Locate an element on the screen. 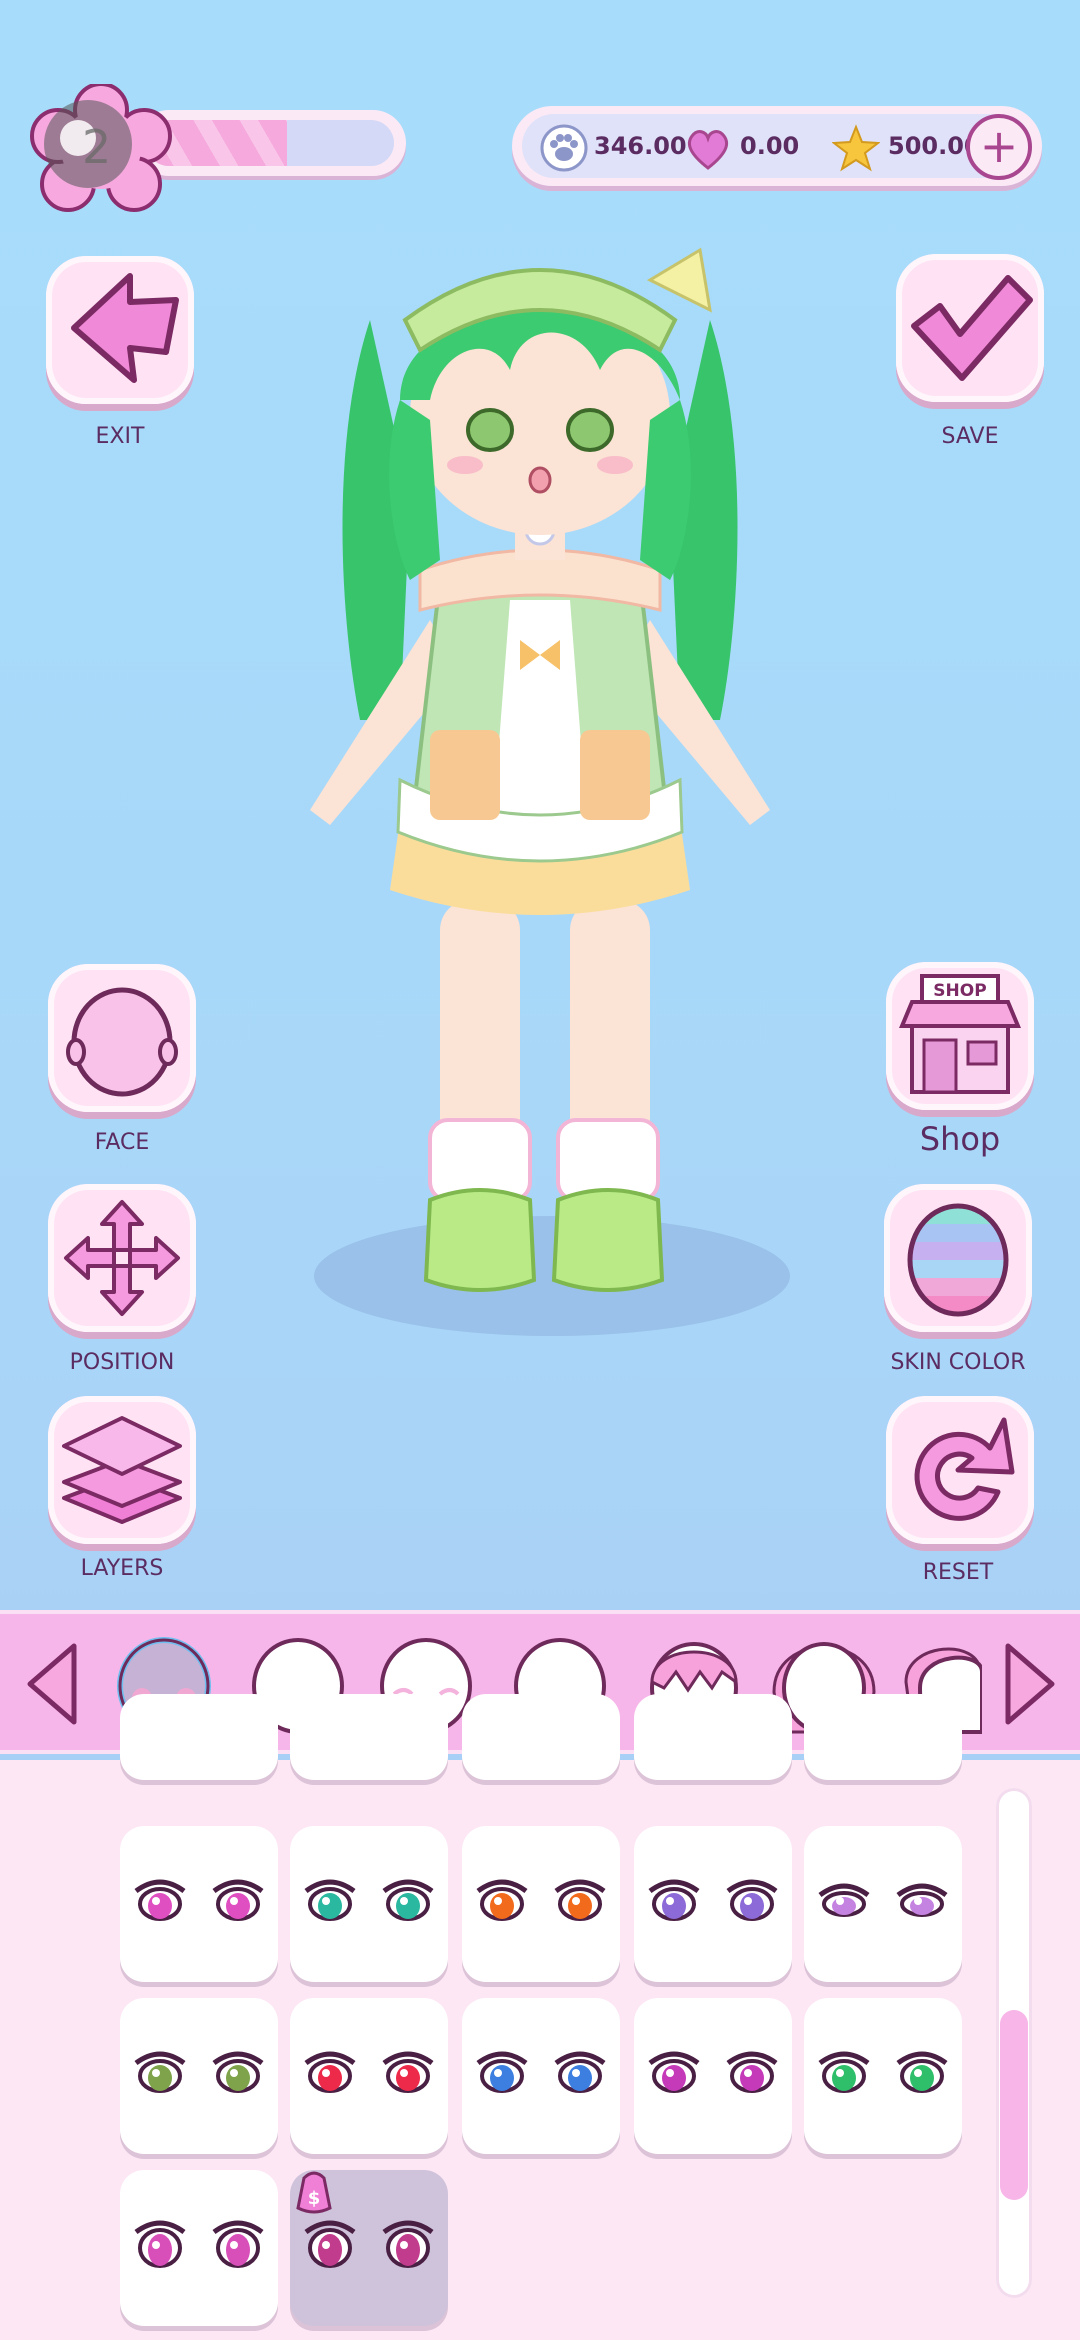 The image size is (1080, 2340). currency-bar: 346.00 0.00 500.00 + is located at coordinates (777, 146).